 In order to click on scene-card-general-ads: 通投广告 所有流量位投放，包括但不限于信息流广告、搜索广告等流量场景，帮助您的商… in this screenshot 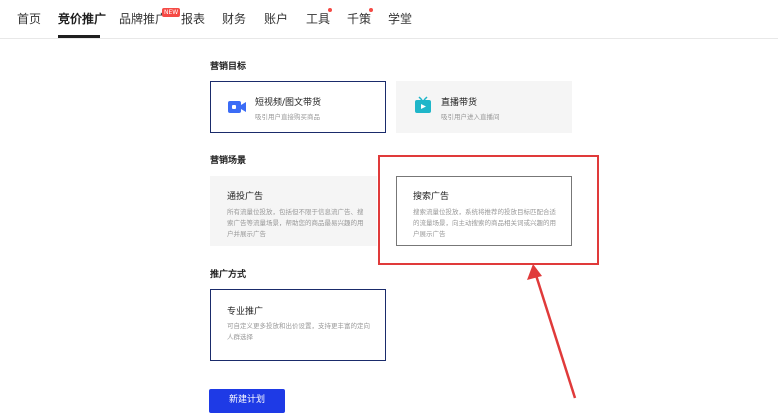, I will do `click(293, 211)`.